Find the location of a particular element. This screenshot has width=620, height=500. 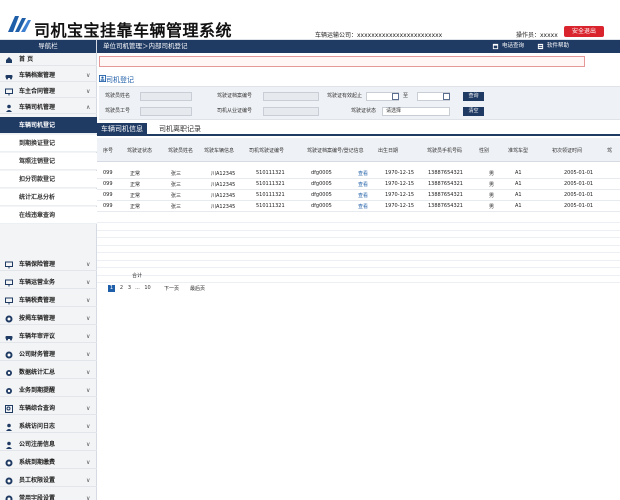

sidebar-item: 车辆年审评议 ∨ is located at coordinates (48, 336).